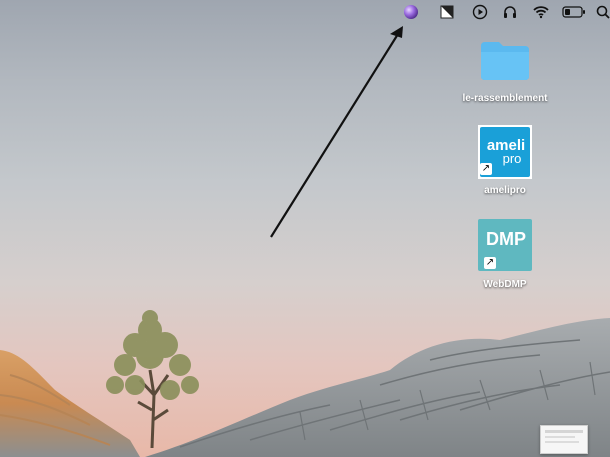 This screenshot has height=457, width=610. What do you see at coordinates (505, 98) in the screenshot?
I see `desktop-icon-label: le-rassemblement` at bounding box center [505, 98].